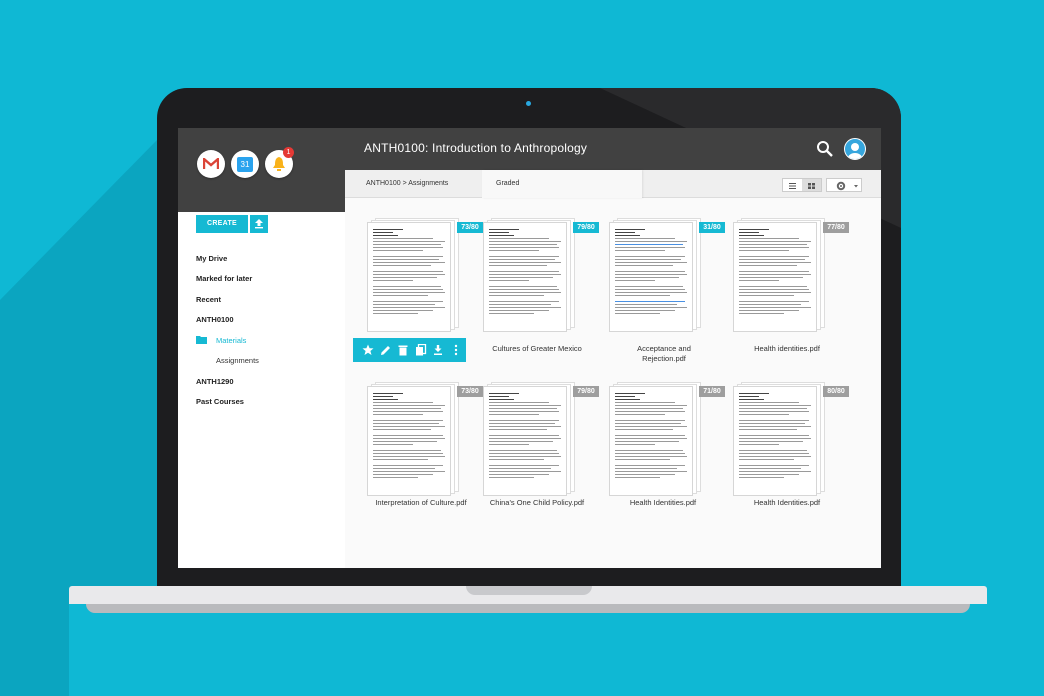  Describe the element at coordinates (237, 360) in the screenshot. I see `nav-assignments: Assignments` at that location.